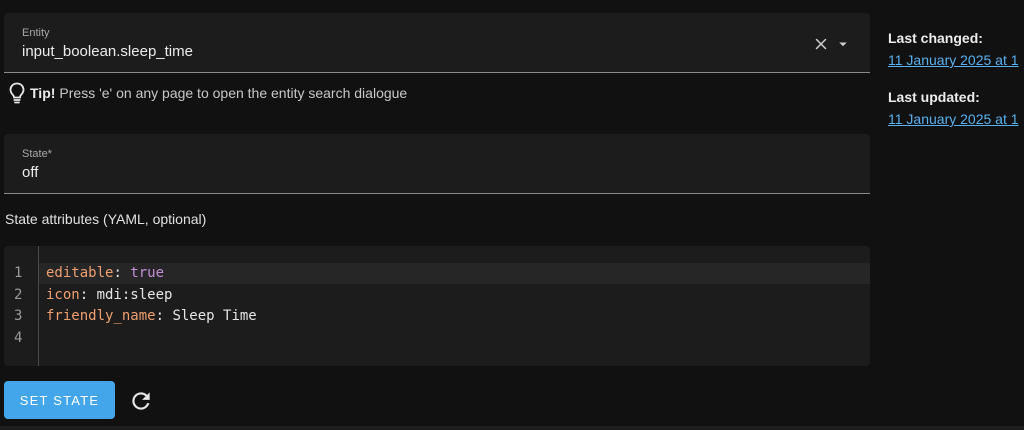  I want to click on state-field-label: State*, so click(37, 154).